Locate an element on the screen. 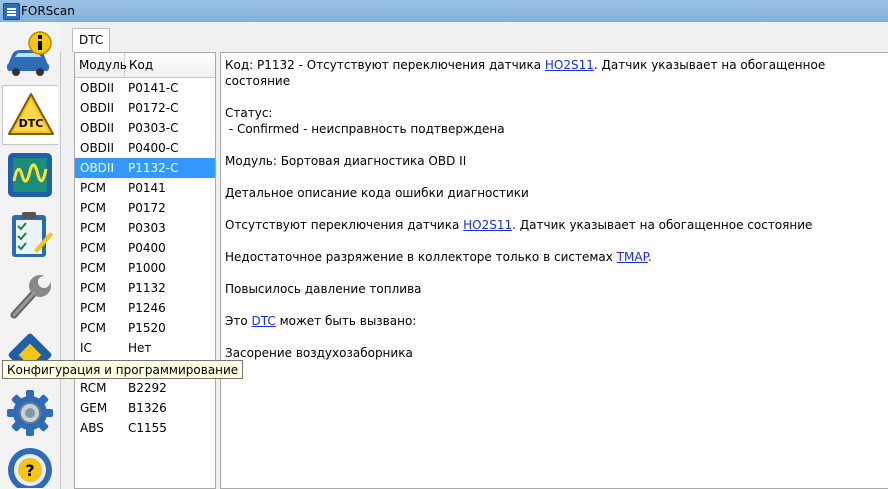  status-label: Статус: is located at coordinates (249, 113).